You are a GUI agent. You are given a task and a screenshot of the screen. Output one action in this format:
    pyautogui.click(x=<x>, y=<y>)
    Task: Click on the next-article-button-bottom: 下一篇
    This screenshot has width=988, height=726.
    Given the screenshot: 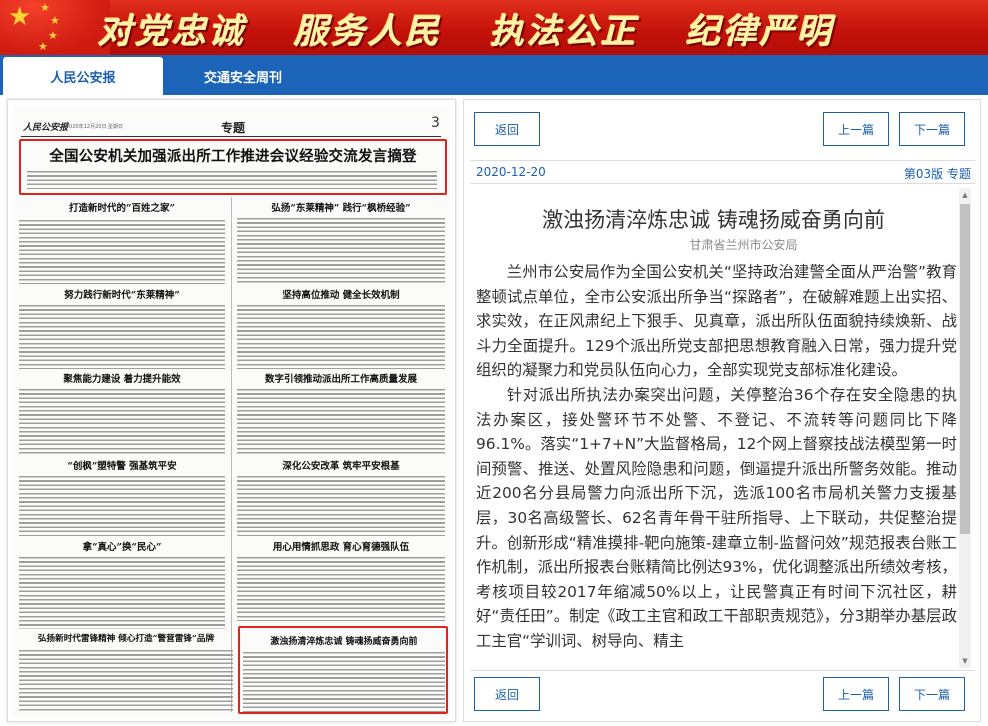 What is the action you would take?
    pyautogui.click(x=932, y=694)
    